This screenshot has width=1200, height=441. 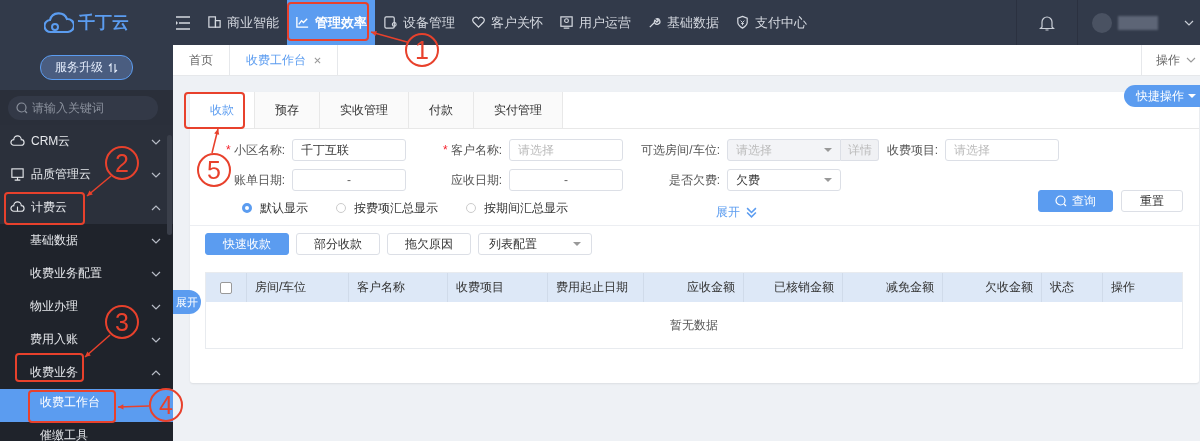 I want to click on column-header: 状态, so click(x=1062, y=287).